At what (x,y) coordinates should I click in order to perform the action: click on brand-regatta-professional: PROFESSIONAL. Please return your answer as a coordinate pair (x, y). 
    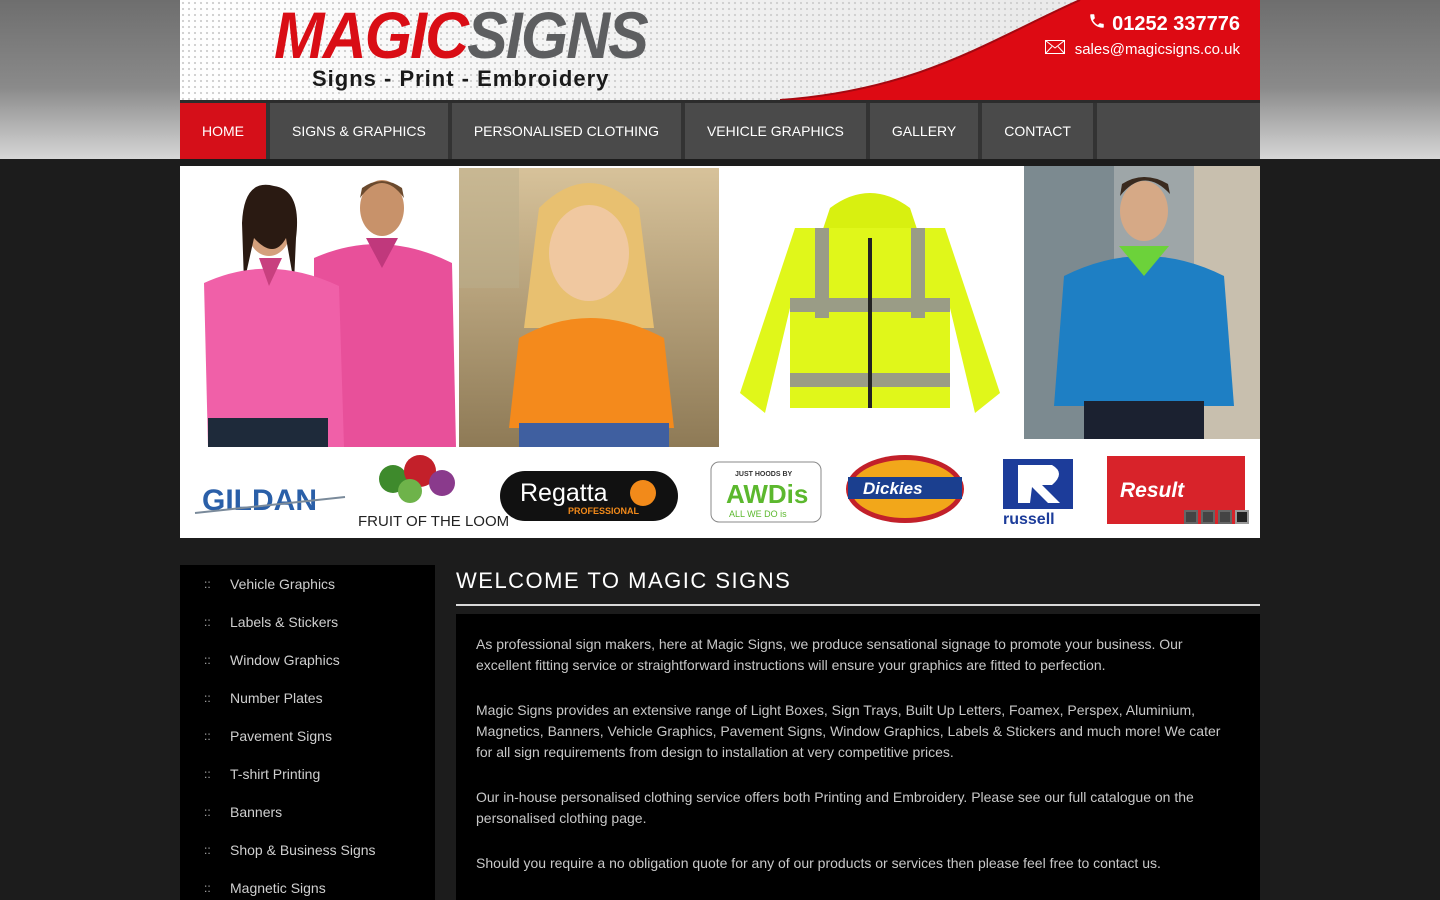
    Looking at the image, I should click on (604, 511).